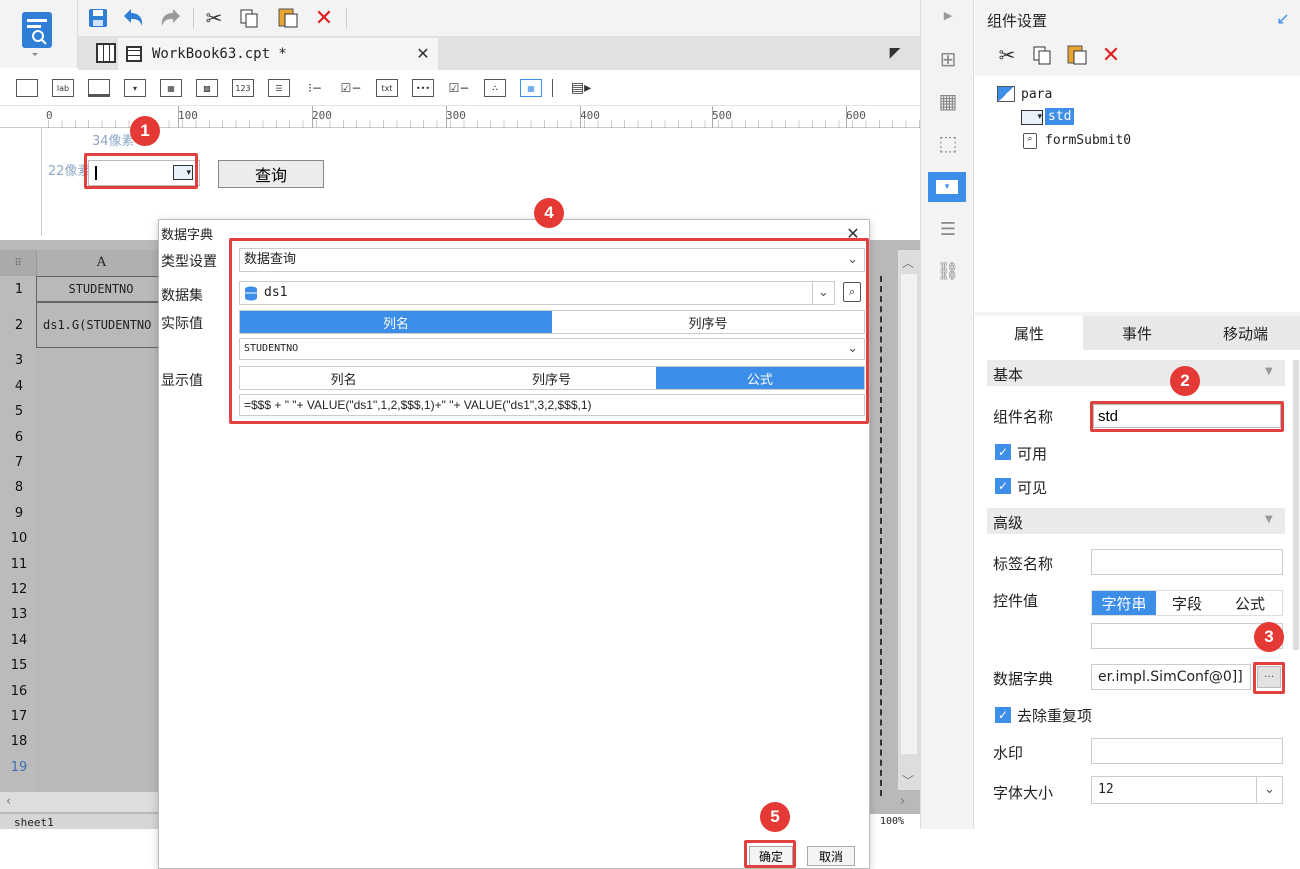 The height and width of the screenshot is (869, 1300). What do you see at coordinates (1124, 603) in the screenshot?
I see `cv-tab-string: 字符串` at bounding box center [1124, 603].